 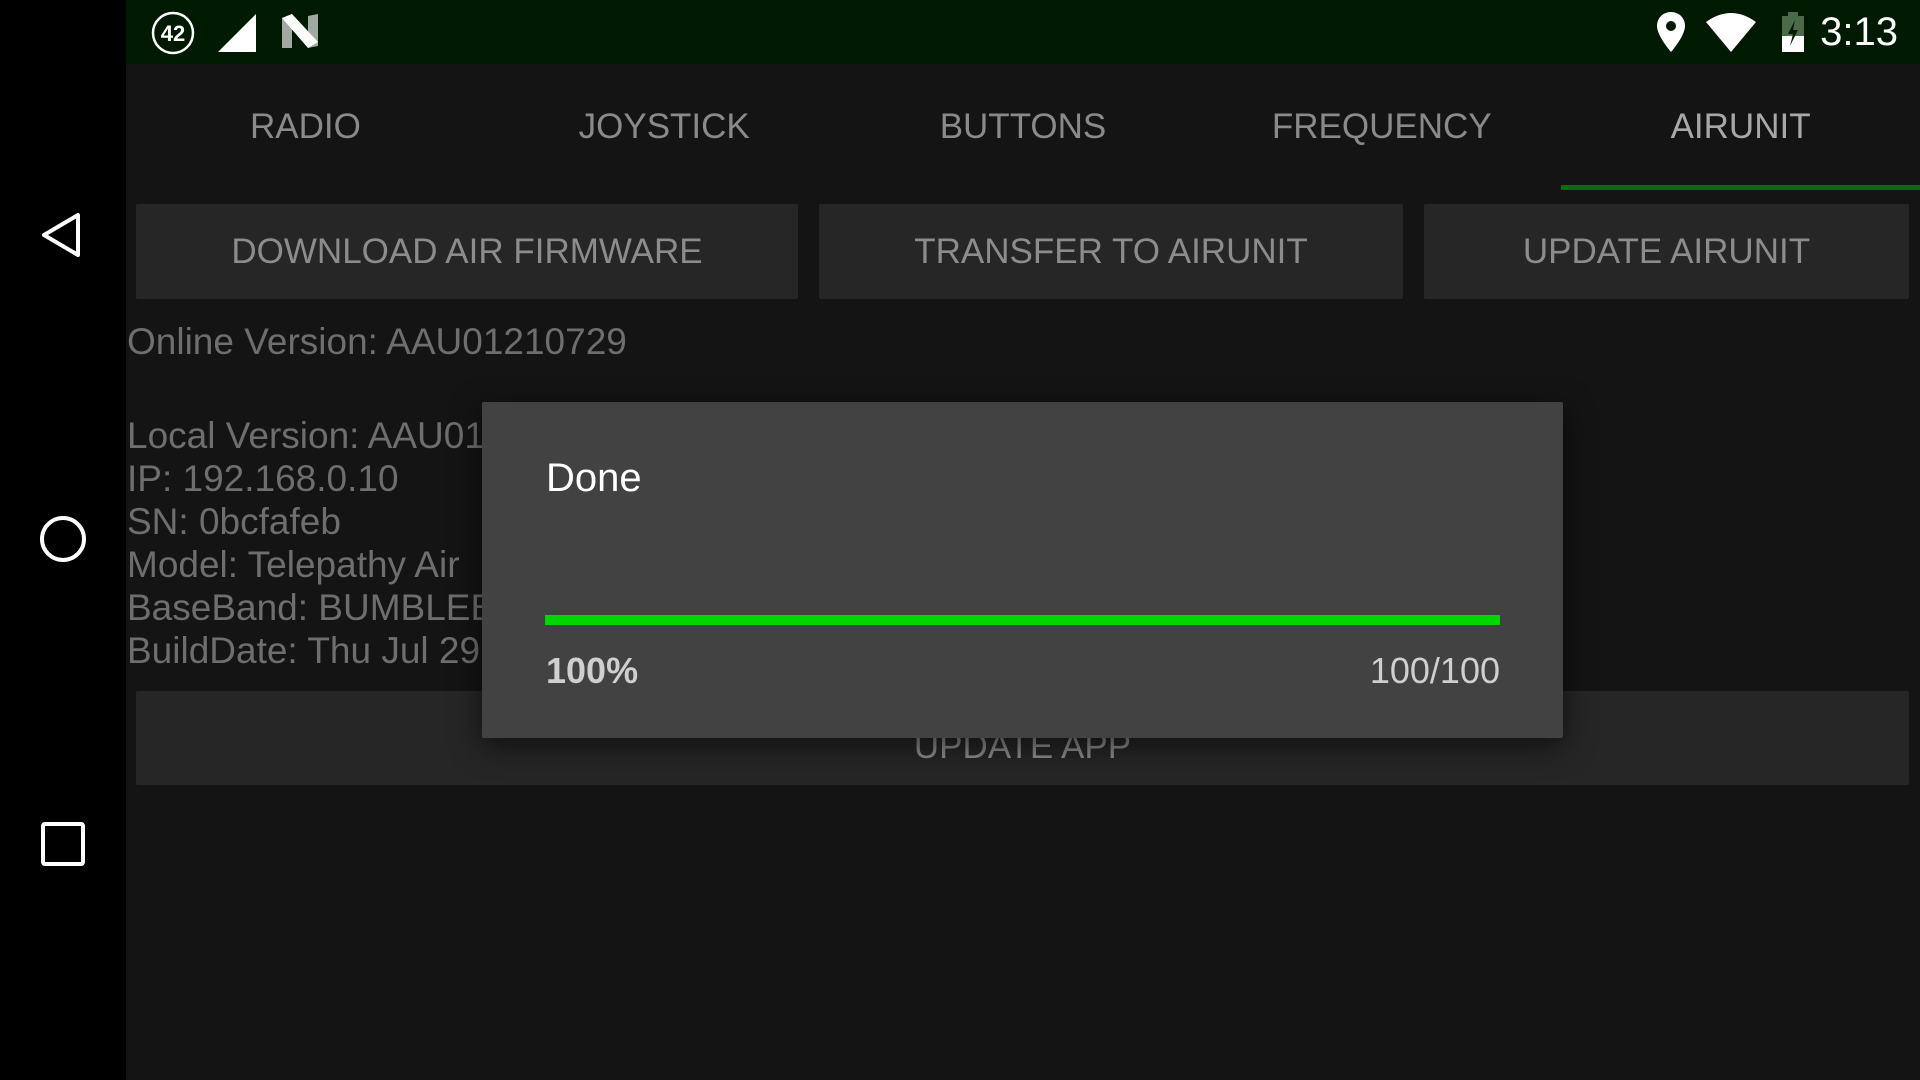 I want to click on svg-text: 42, so click(x=173, y=33).